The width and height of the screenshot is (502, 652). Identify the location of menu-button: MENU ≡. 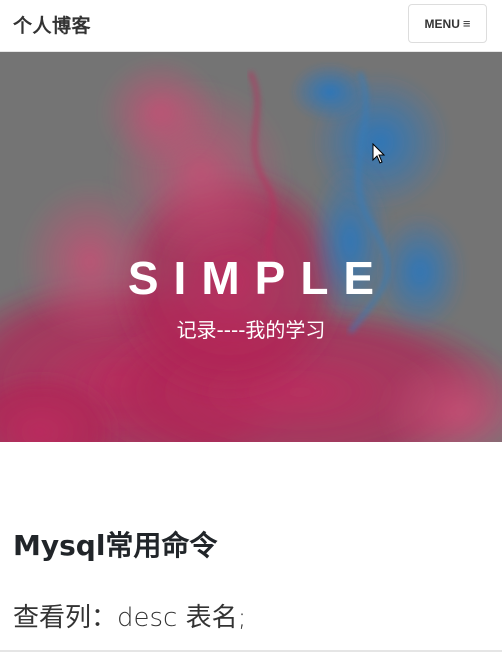
(447, 23).